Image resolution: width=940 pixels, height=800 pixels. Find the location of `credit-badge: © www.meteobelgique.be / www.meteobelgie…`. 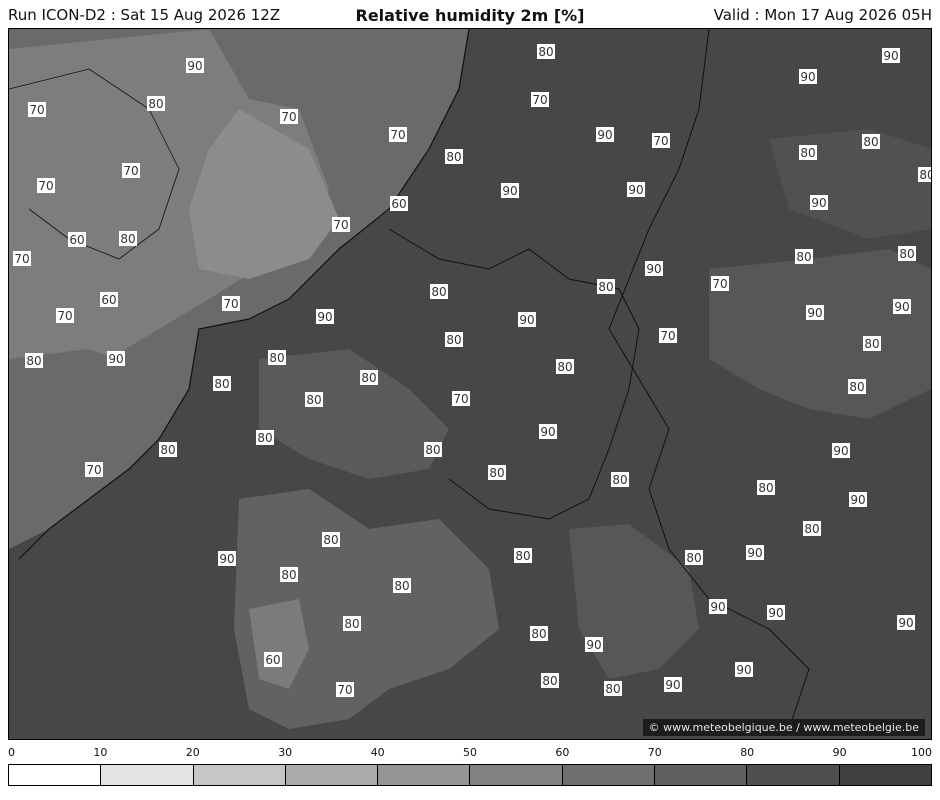

credit-badge: © www.meteobelgique.be / www.meteobelgie… is located at coordinates (783, 727).